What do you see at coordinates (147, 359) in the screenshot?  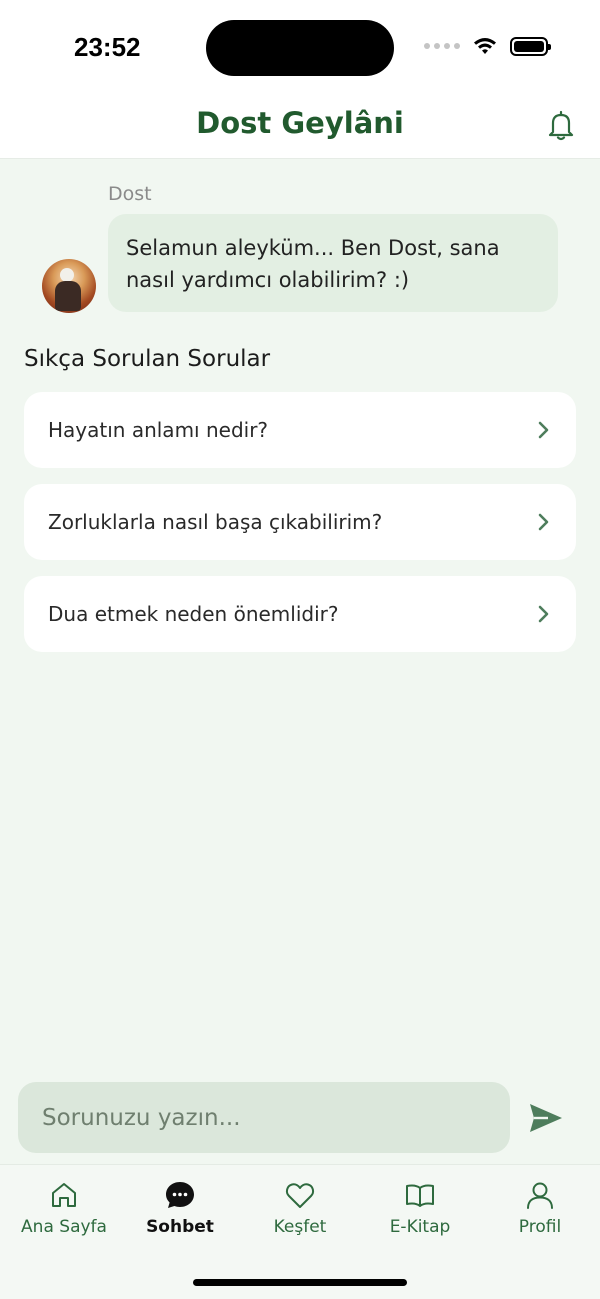 I see `faq-title: Sıkça Sorulan Sorular` at bounding box center [147, 359].